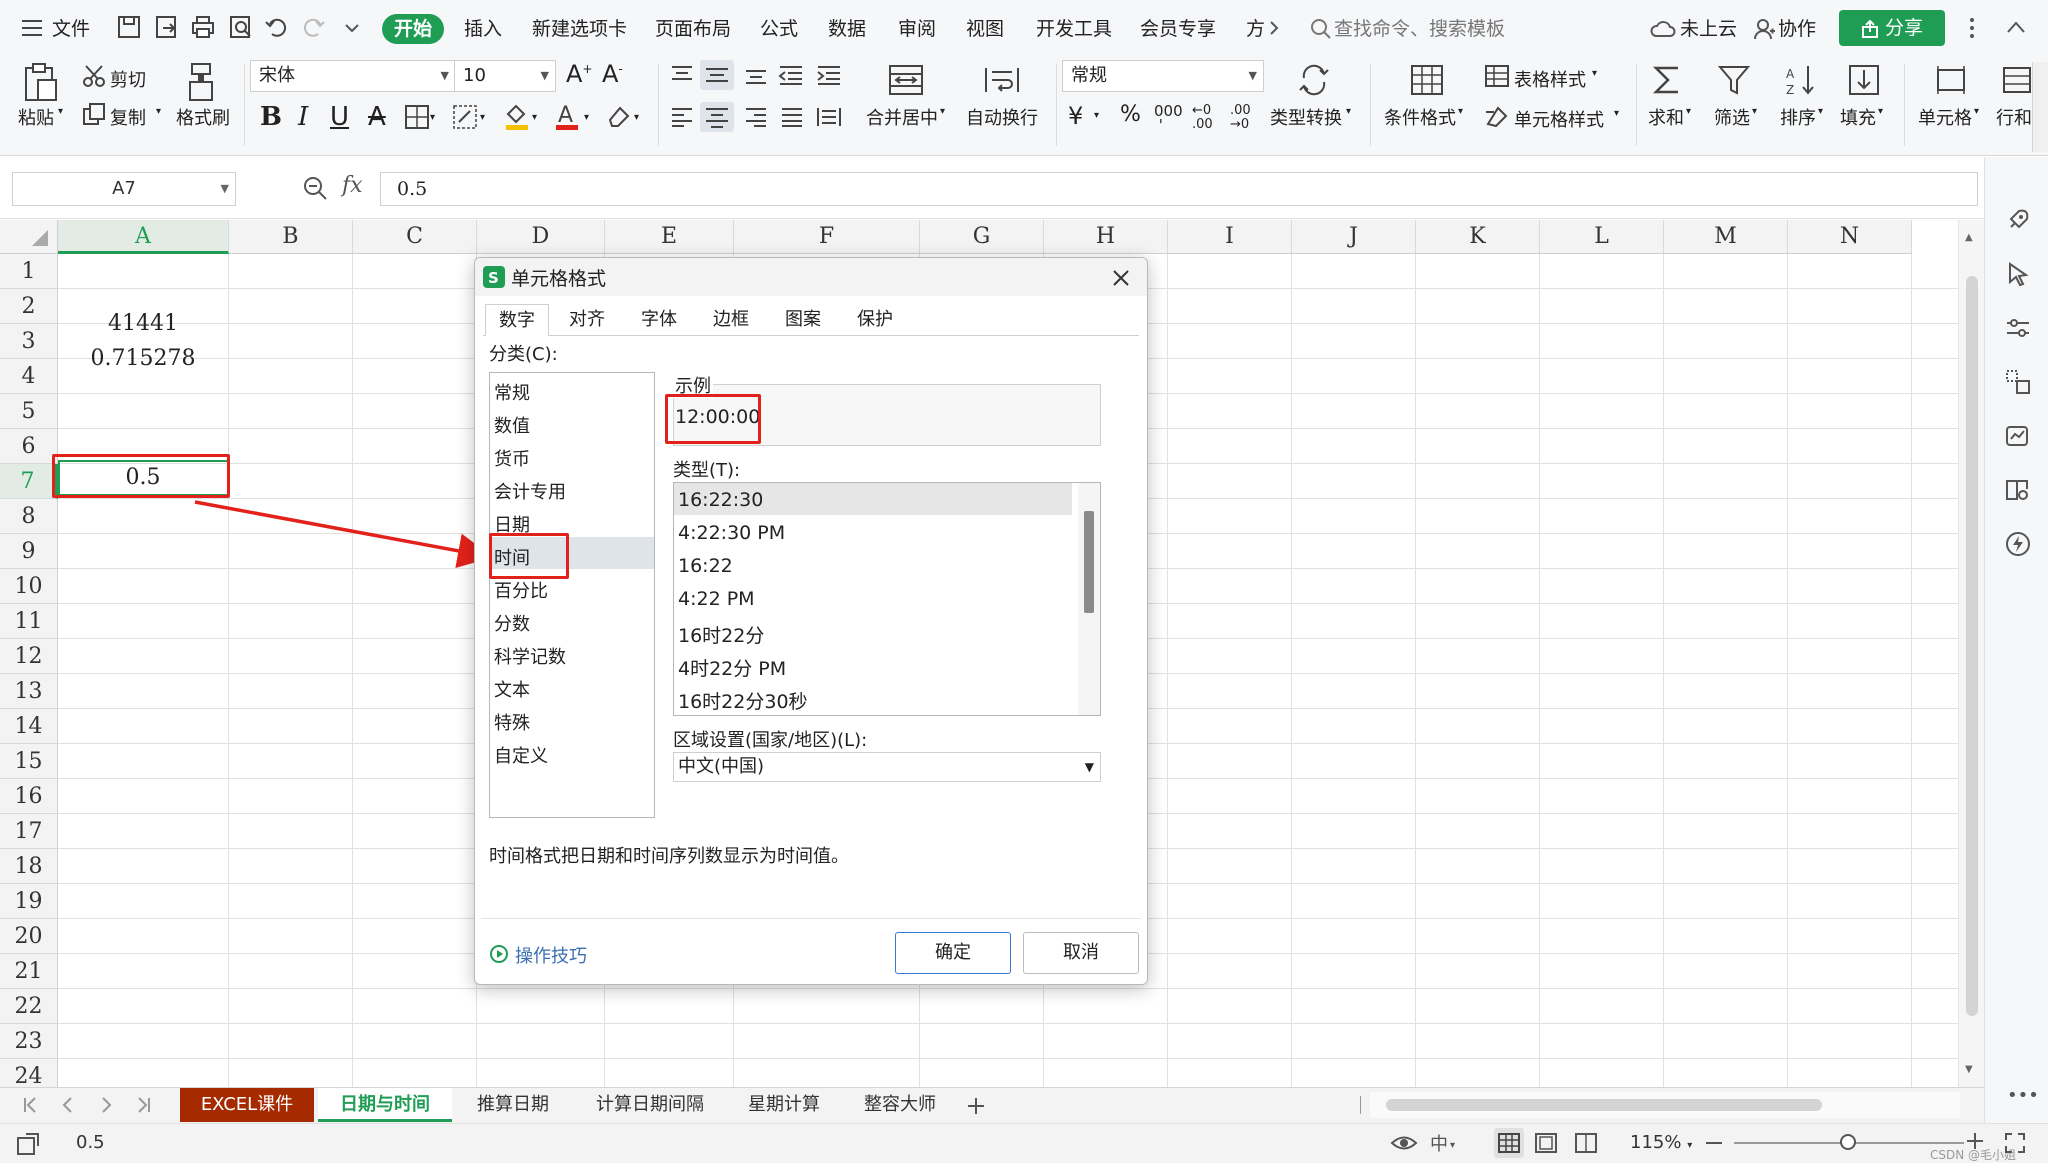  Describe the element at coordinates (29, 831) in the screenshot. I see `row-header-17: 17` at that location.